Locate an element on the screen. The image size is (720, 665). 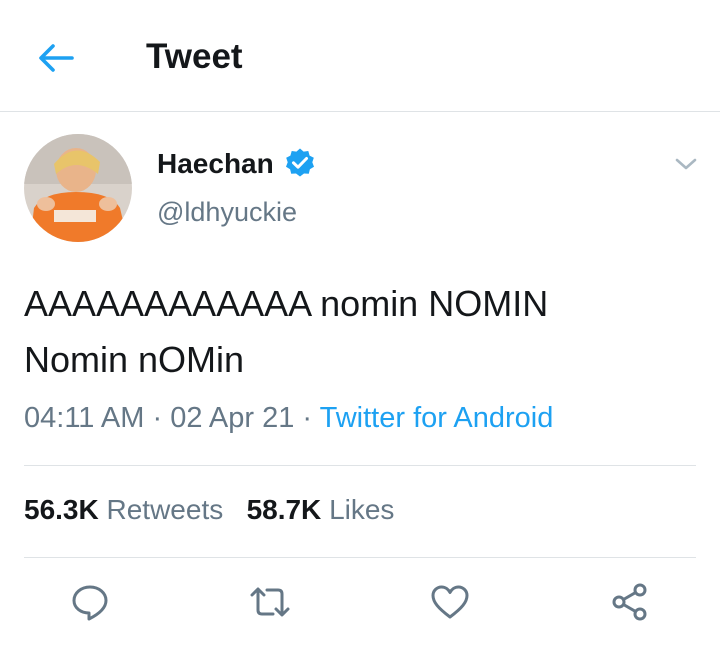
share-button is located at coordinates (630, 602).